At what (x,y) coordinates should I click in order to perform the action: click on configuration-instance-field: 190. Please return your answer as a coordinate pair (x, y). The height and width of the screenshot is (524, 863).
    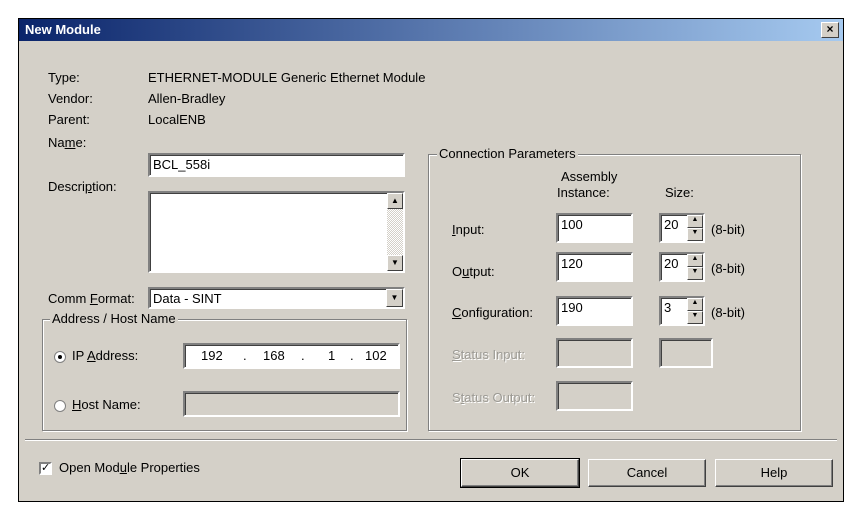
    Looking at the image, I should click on (594, 311).